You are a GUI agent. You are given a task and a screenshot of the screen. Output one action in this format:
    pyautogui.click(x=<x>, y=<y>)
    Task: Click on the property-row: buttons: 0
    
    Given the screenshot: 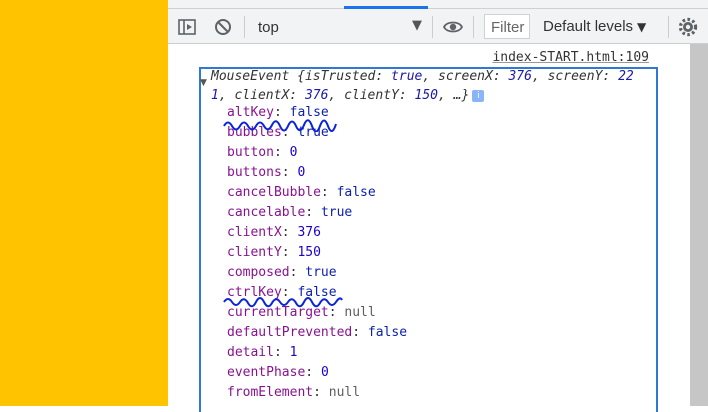 What is the action you would take?
    pyautogui.click(x=317, y=173)
    